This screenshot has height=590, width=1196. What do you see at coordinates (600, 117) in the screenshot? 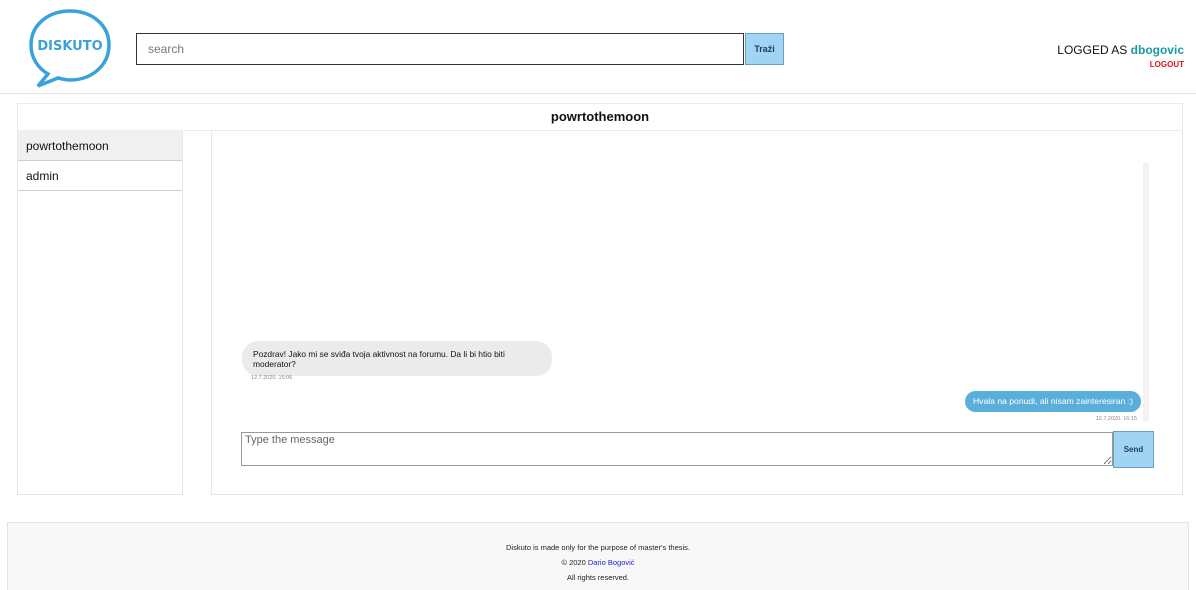
I see `conversation-title: powrtothemoon` at bounding box center [600, 117].